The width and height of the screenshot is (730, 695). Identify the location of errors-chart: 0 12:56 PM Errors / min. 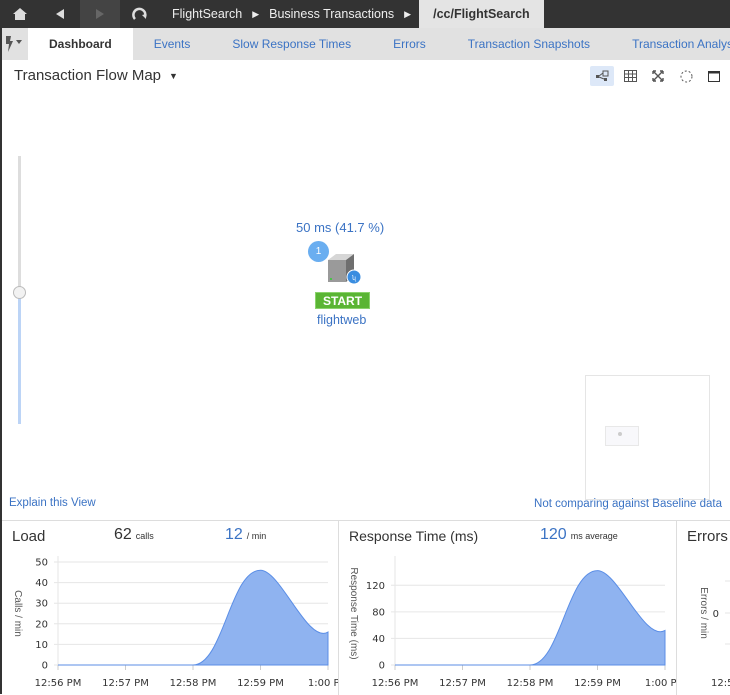
(703, 623).